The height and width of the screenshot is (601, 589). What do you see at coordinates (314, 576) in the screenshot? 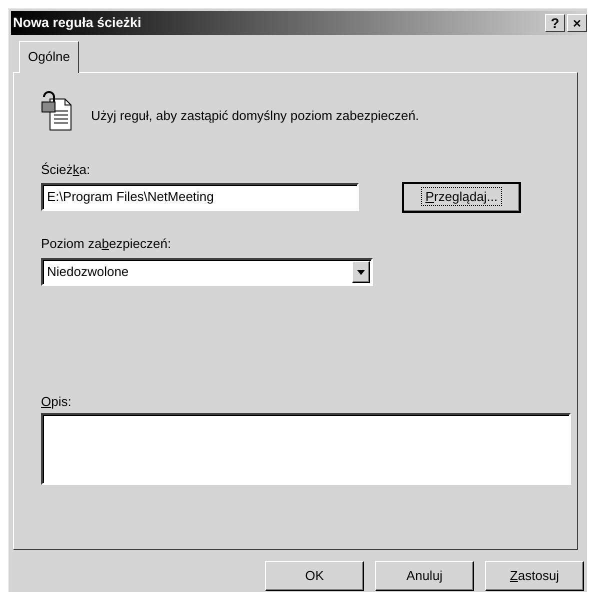
I see `ok-button: OK` at bounding box center [314, 576].